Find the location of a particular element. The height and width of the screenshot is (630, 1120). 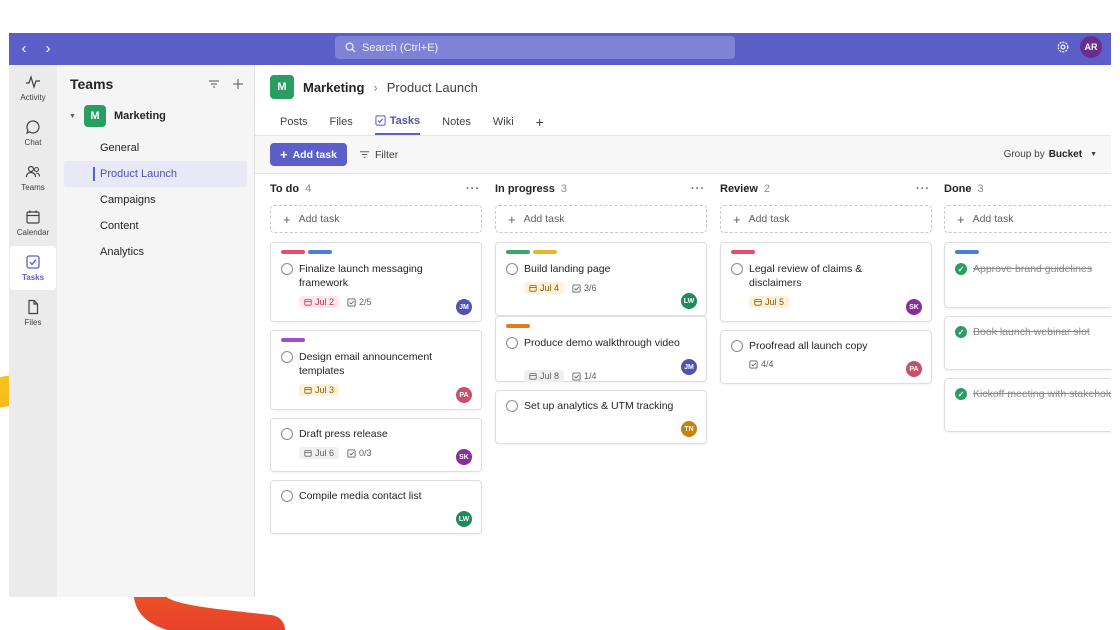

channel-content: Content is located at coordinates (155, 226).